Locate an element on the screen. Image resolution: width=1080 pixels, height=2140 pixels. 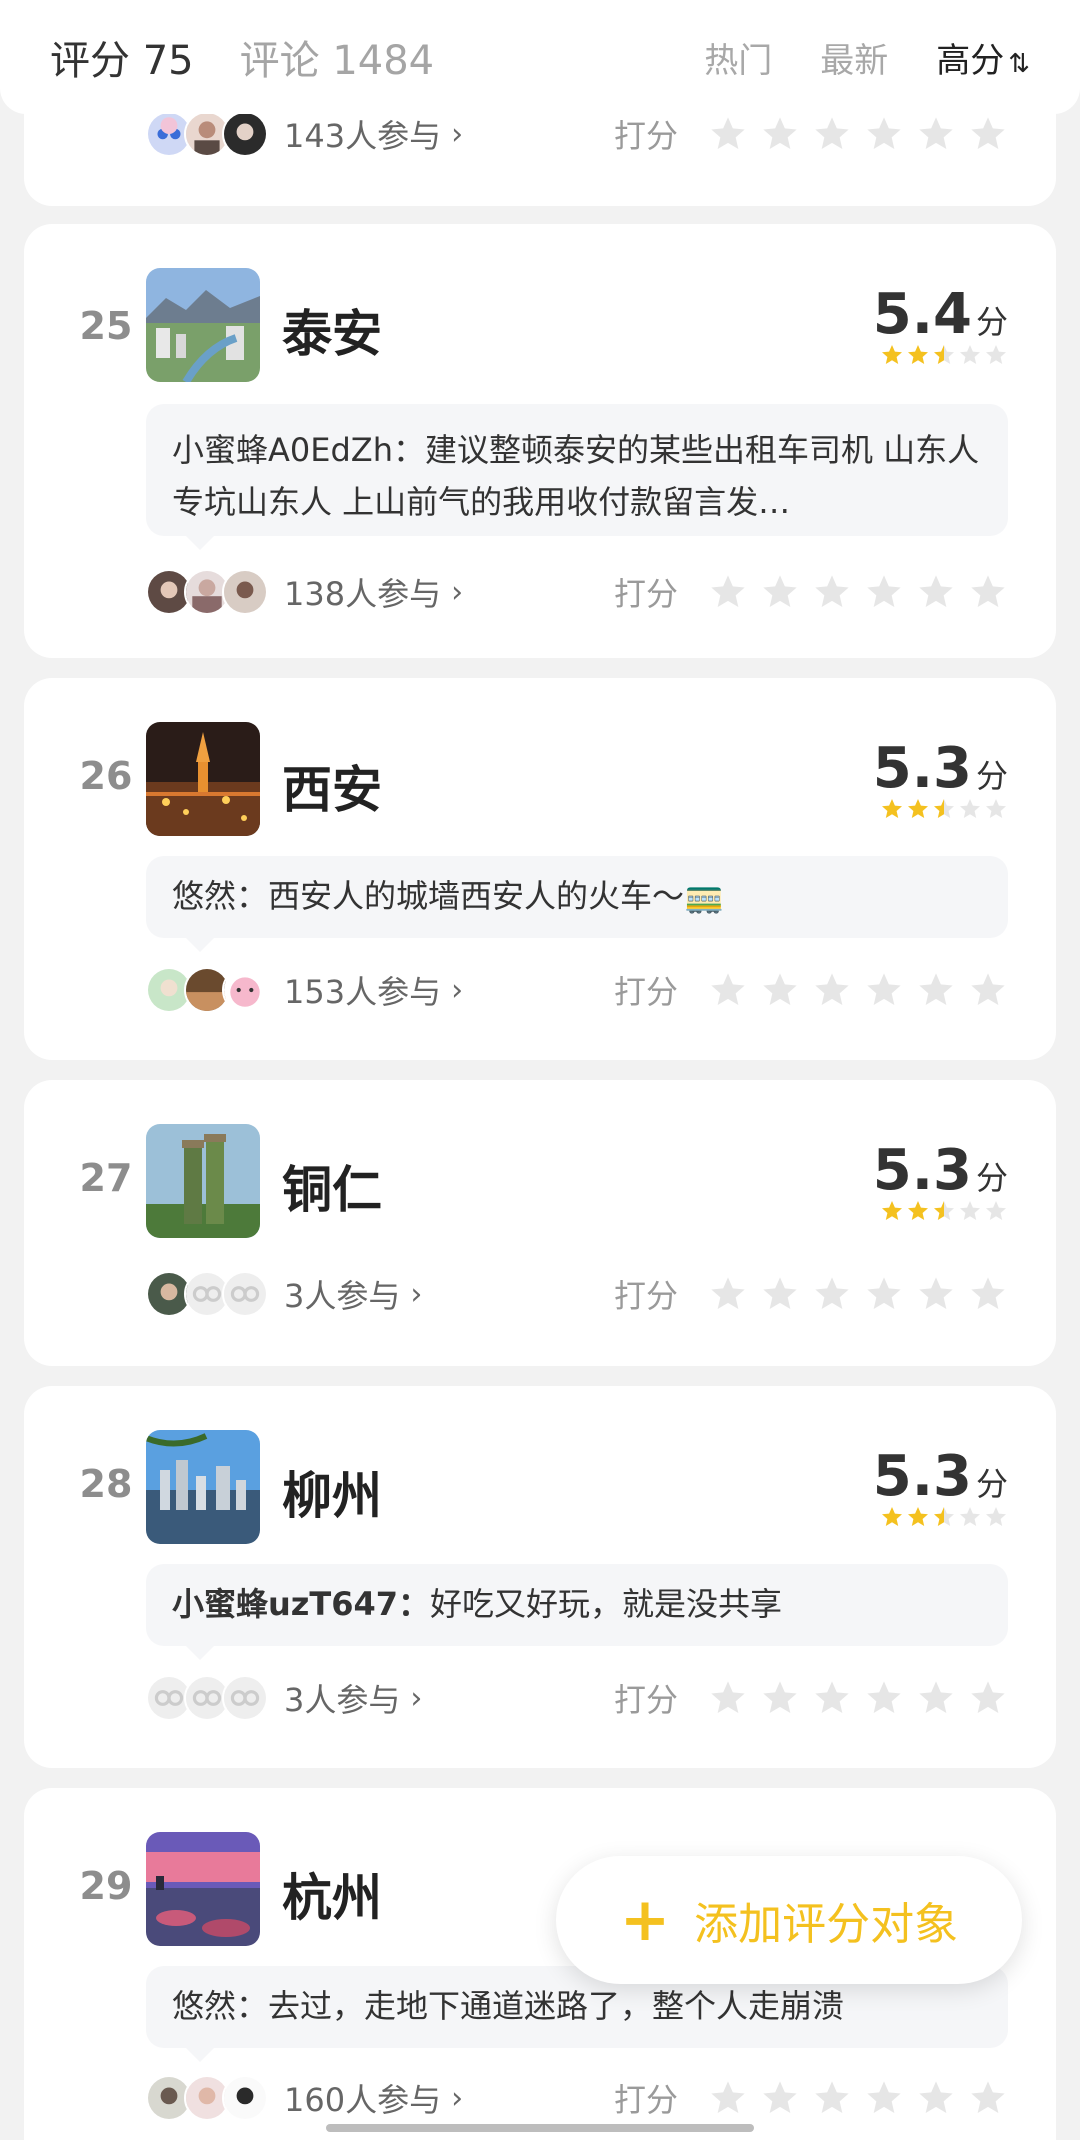
top-comment: 悠然：西安人的城墙西安人的火车～🚃 is located at coordinates (577, 904).